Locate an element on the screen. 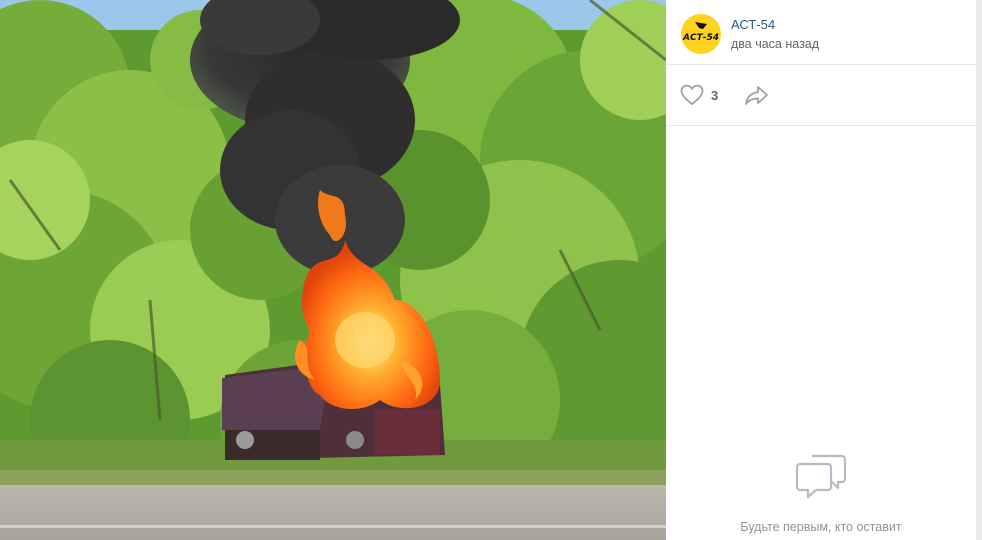 The height and width of the screenshot is (540, 982). author-avatar: АСТ-54 is located at coordinates (701, 34).